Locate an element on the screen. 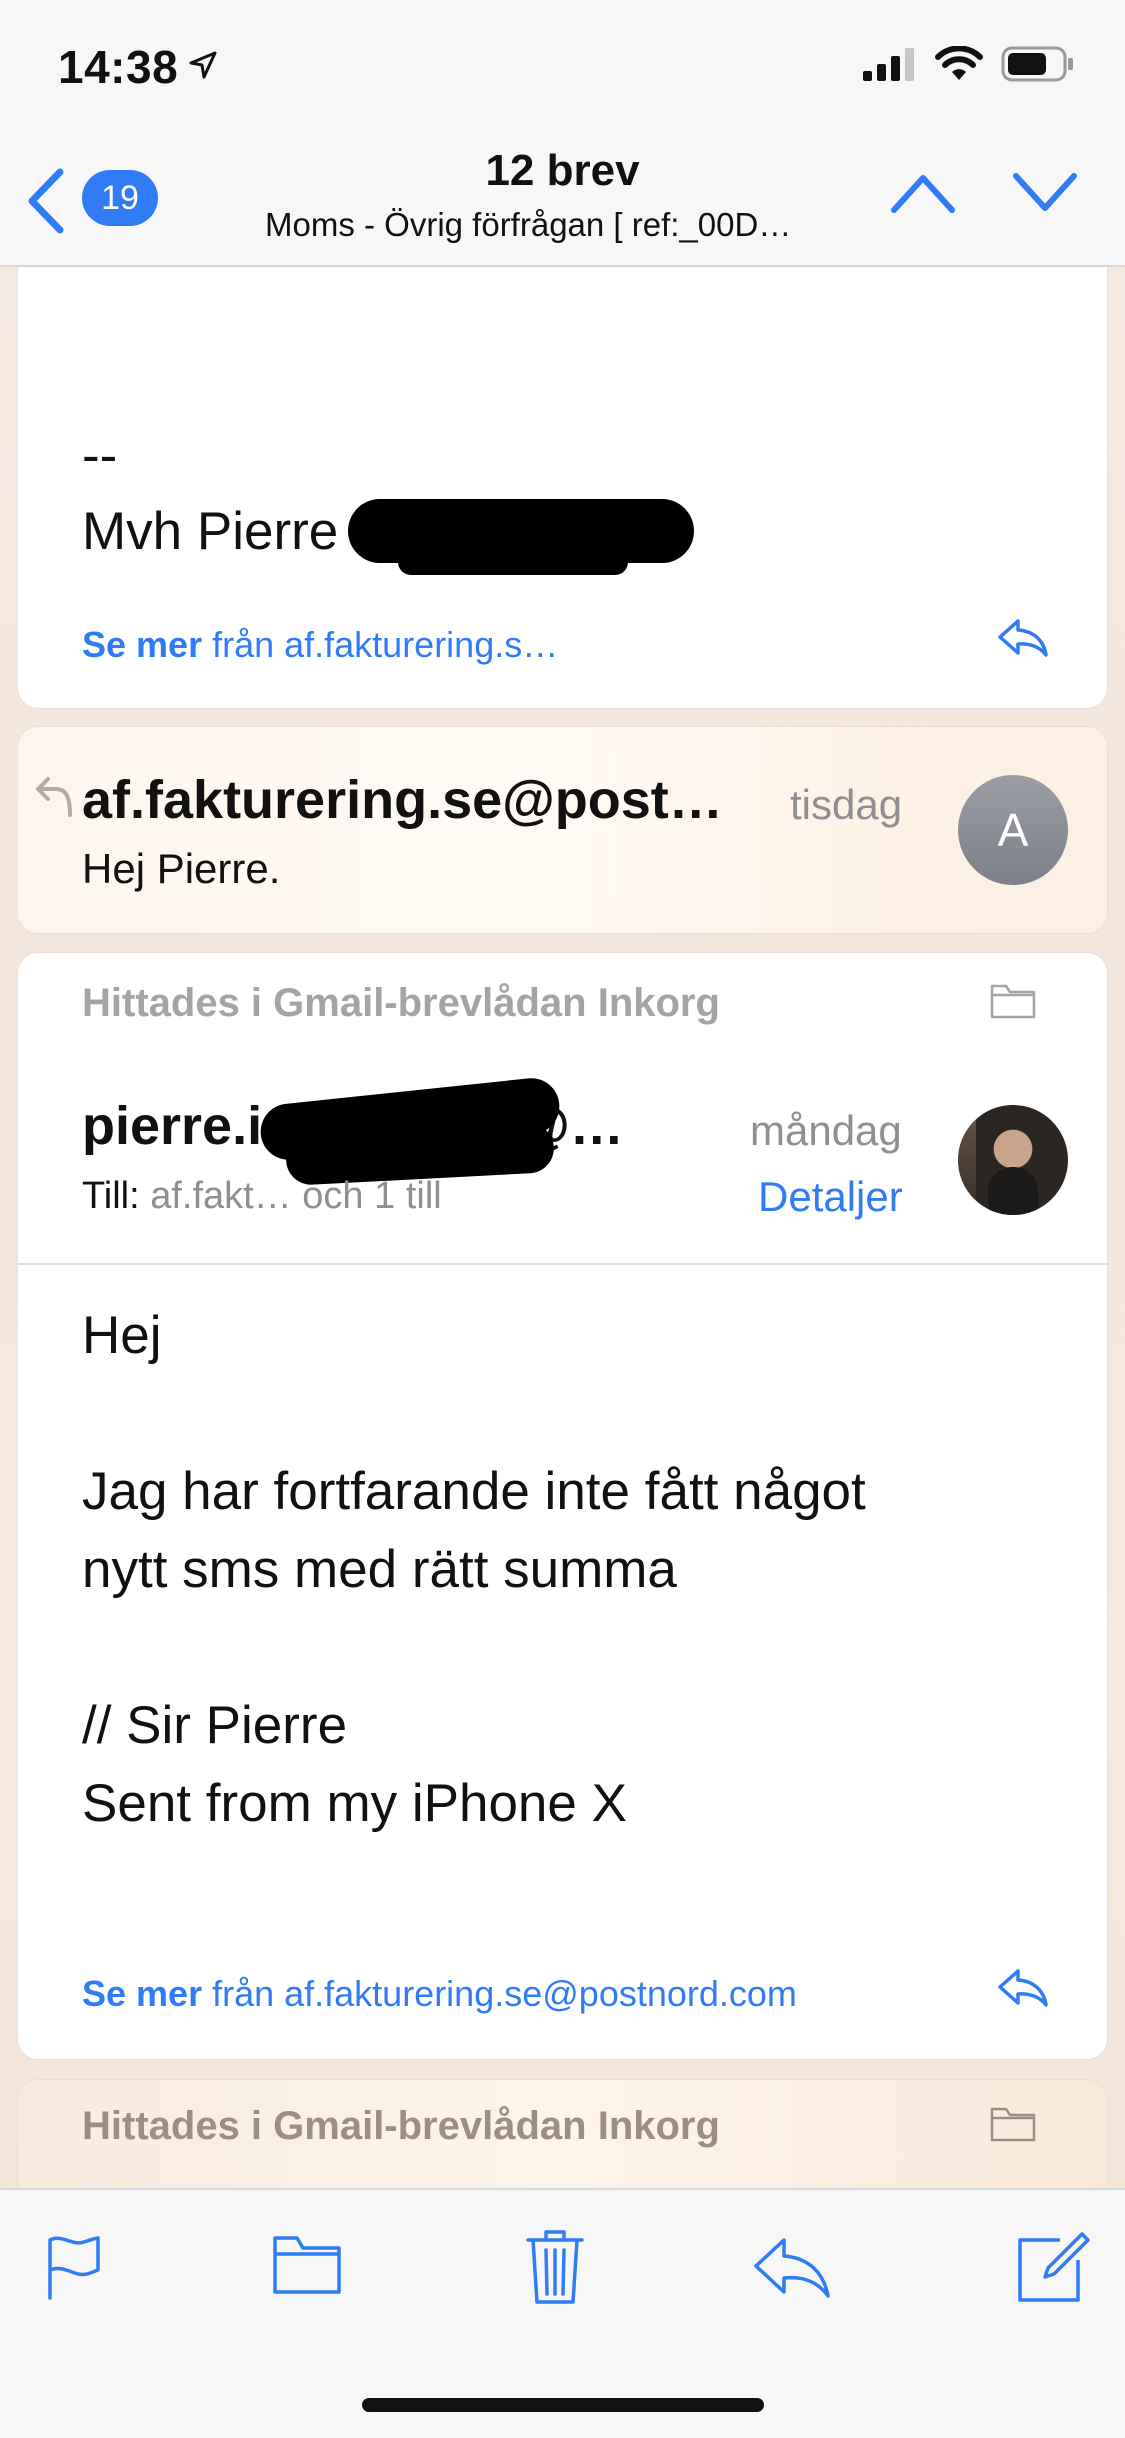 The width and height of the screenshot is (1125, 2438). message-card-collapsed: Hittades i Gmail-brevlådan Inkorg is located at coordinates (562, 2140).